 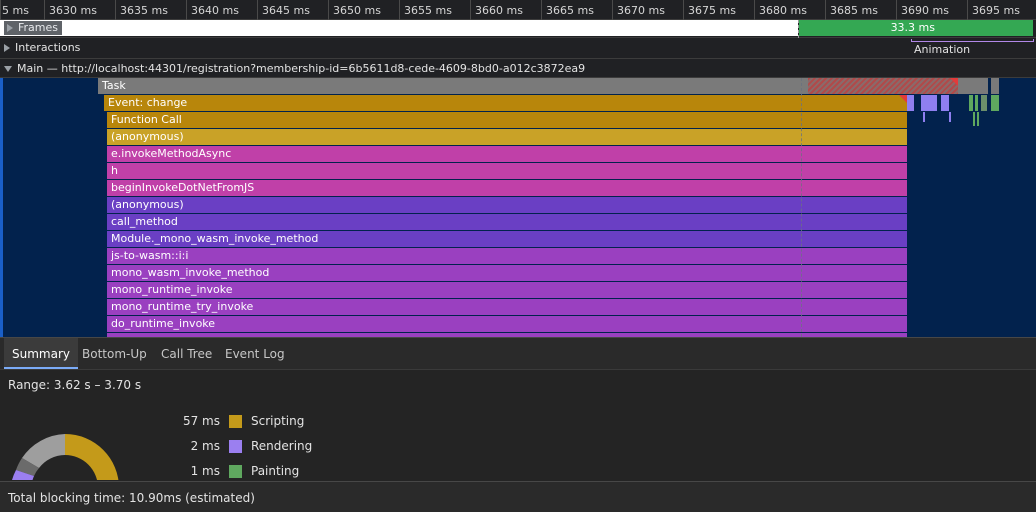 I want to click on ruler-tick: 3640 ms, so click(x=212, y=10).